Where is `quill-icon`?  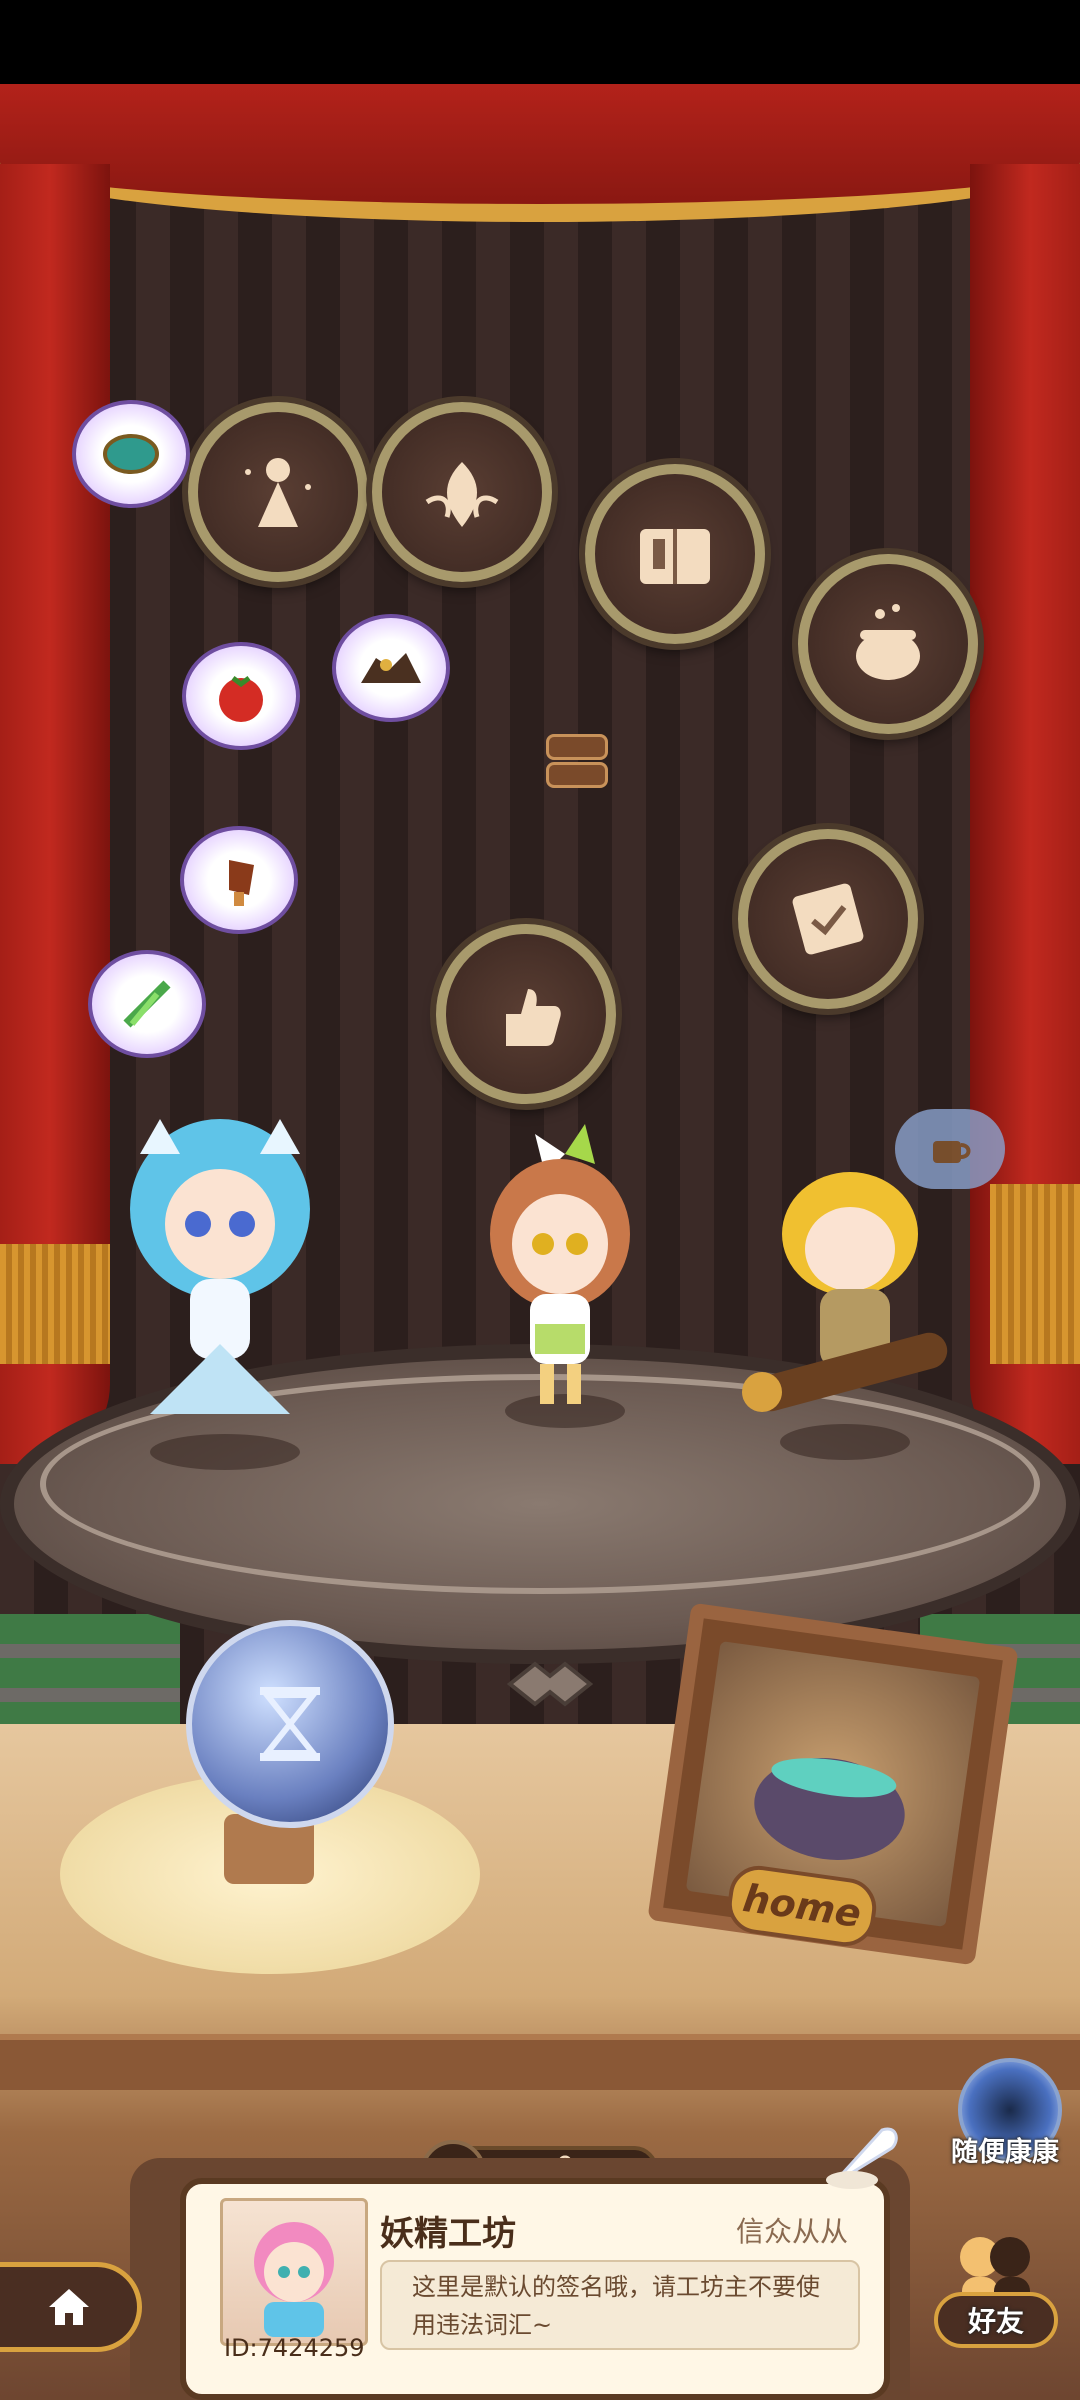 quill-icon is located at coordinates (862, 2155).